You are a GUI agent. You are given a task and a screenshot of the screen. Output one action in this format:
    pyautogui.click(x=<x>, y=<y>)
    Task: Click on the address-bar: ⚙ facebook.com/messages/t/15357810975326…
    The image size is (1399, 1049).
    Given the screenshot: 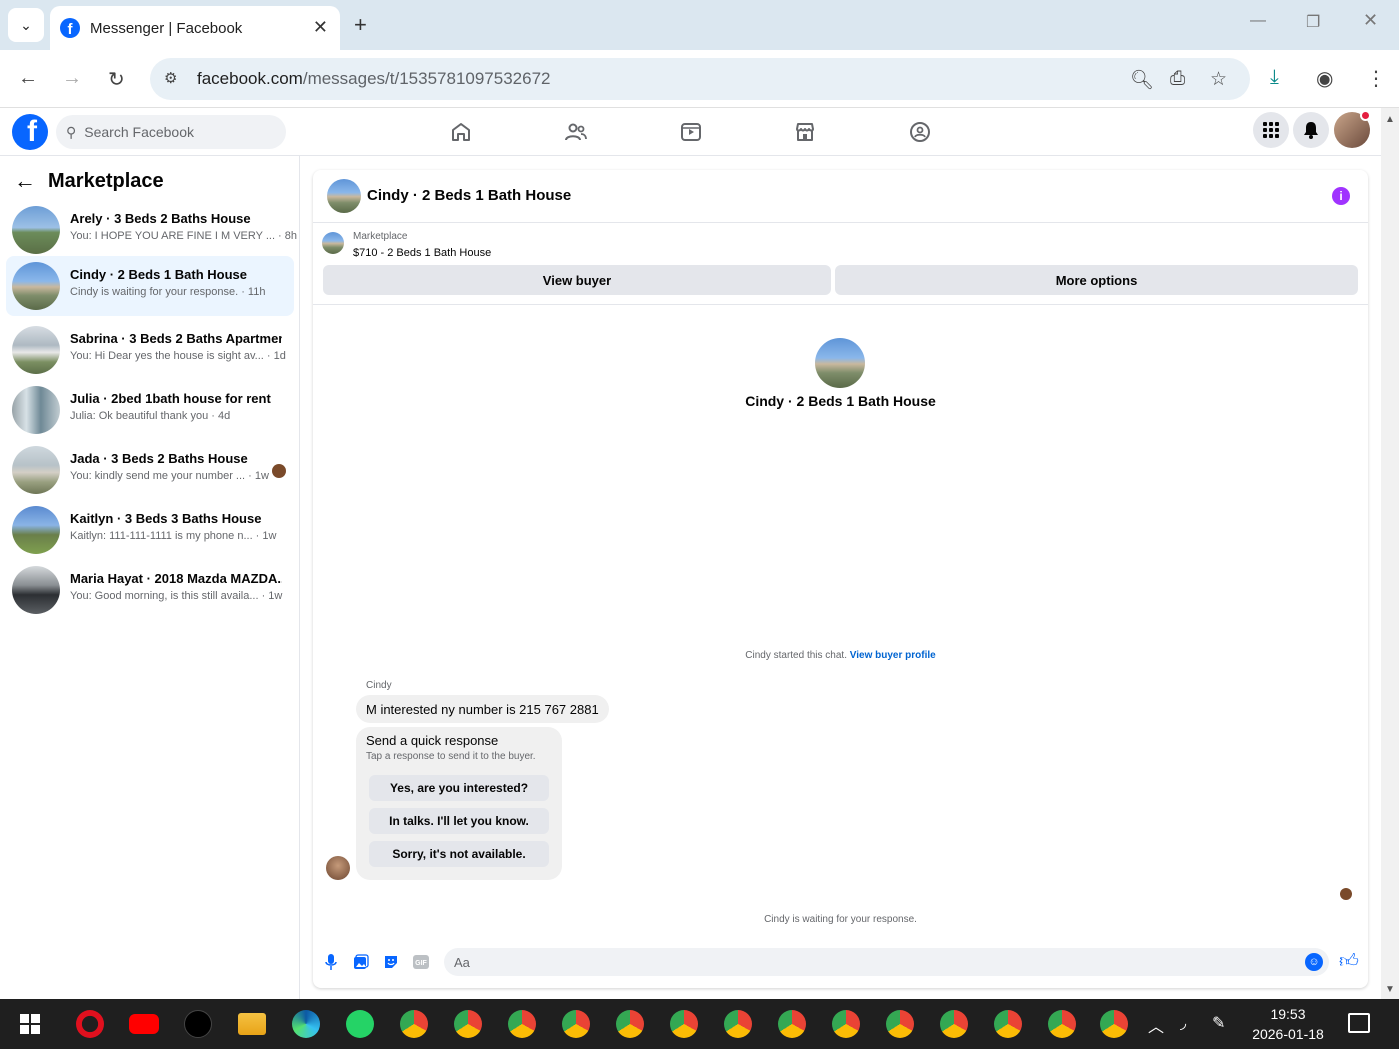 What is the action you would take?
    pyautogui.click(x=700, y=79)
    